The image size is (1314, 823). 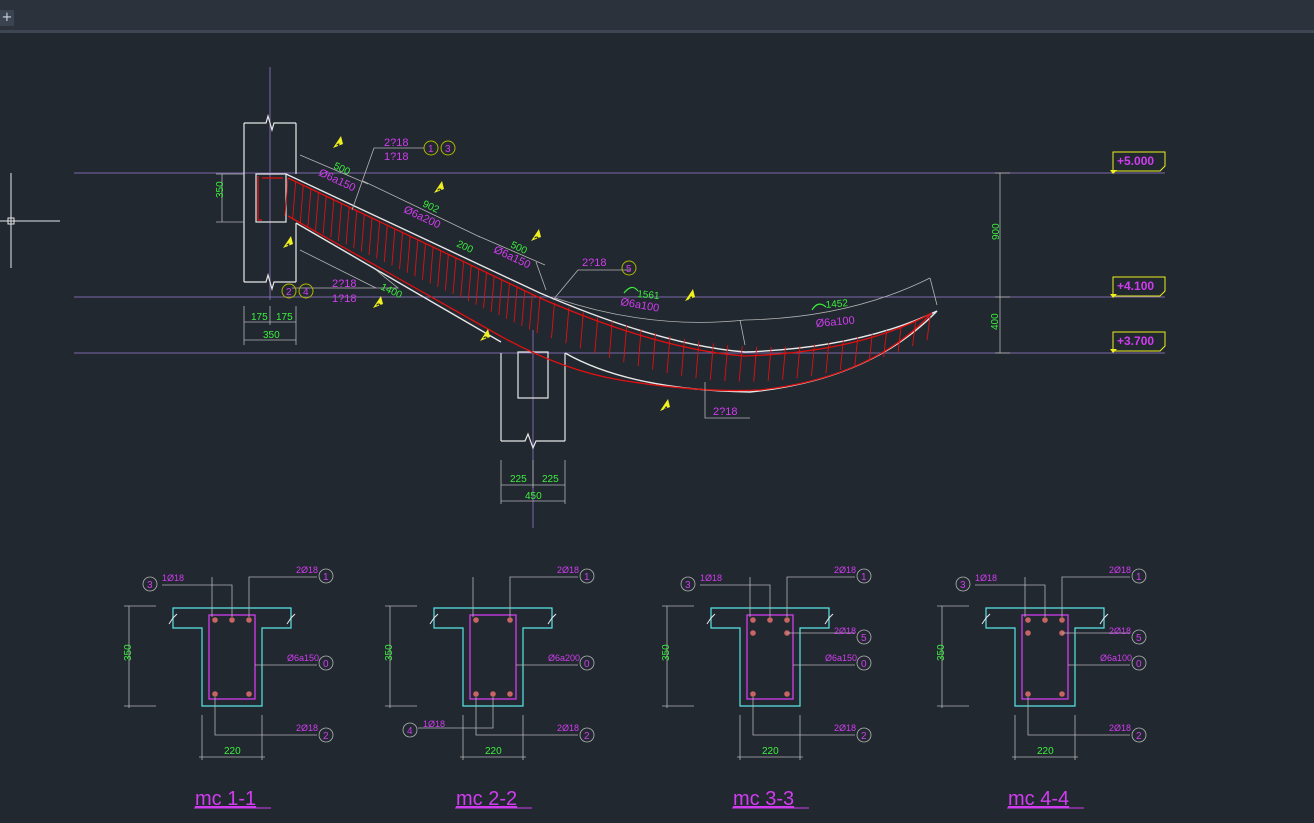 What do you see at coordinates (225, 799) in the screenshot?
I see `section-title: mc 1-1` at bounding box center [225, 799].